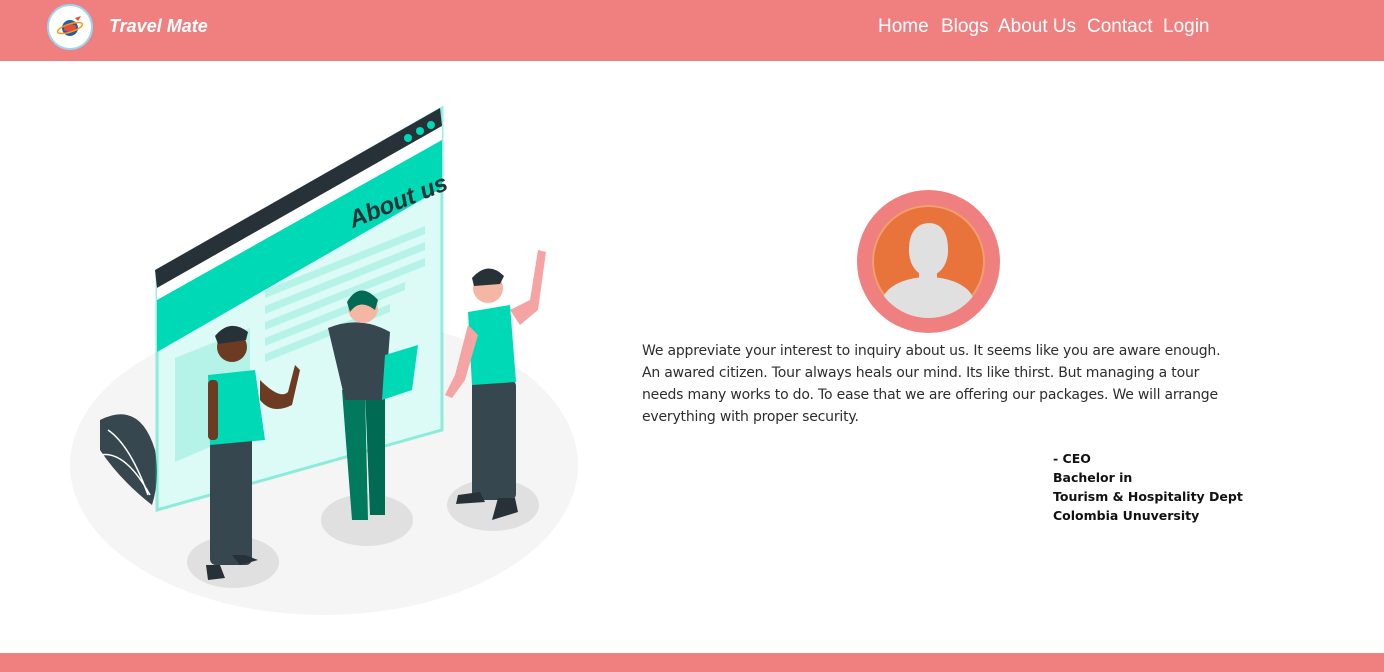 Image resolution: width=1384 pixels, height=672 pixels. What do you see at coordinates (1093, 477) in the screenshot?
I see `signature-line: Bachelor in` at bounding box center [1093, 477].